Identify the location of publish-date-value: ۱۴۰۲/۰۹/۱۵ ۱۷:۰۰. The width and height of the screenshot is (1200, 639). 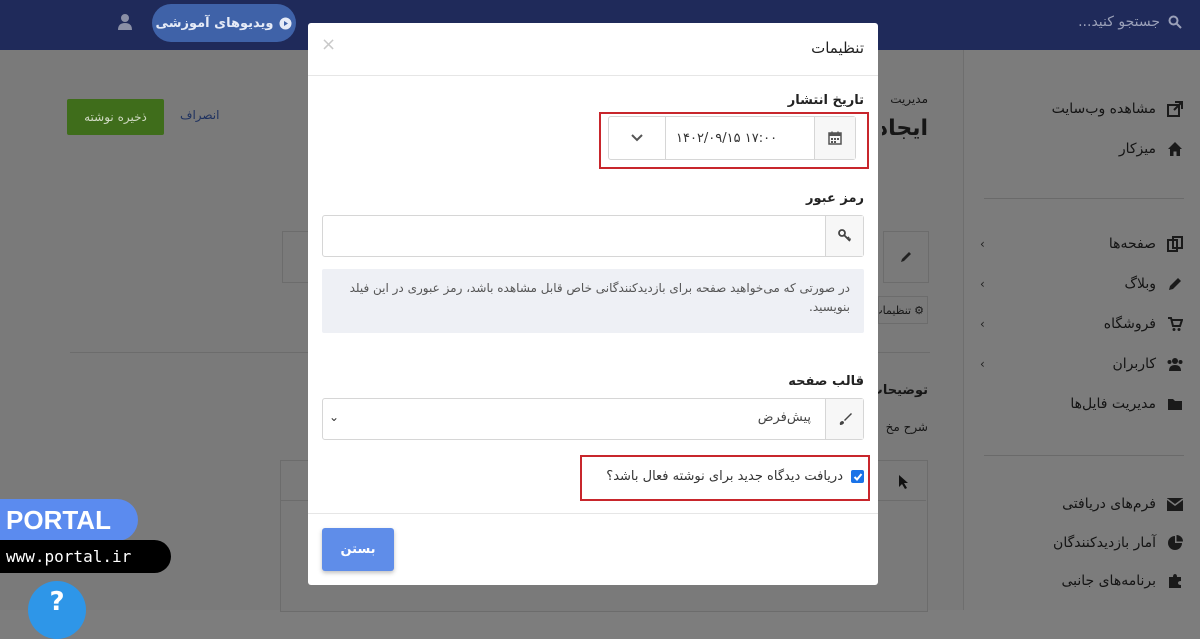
(740, 138).